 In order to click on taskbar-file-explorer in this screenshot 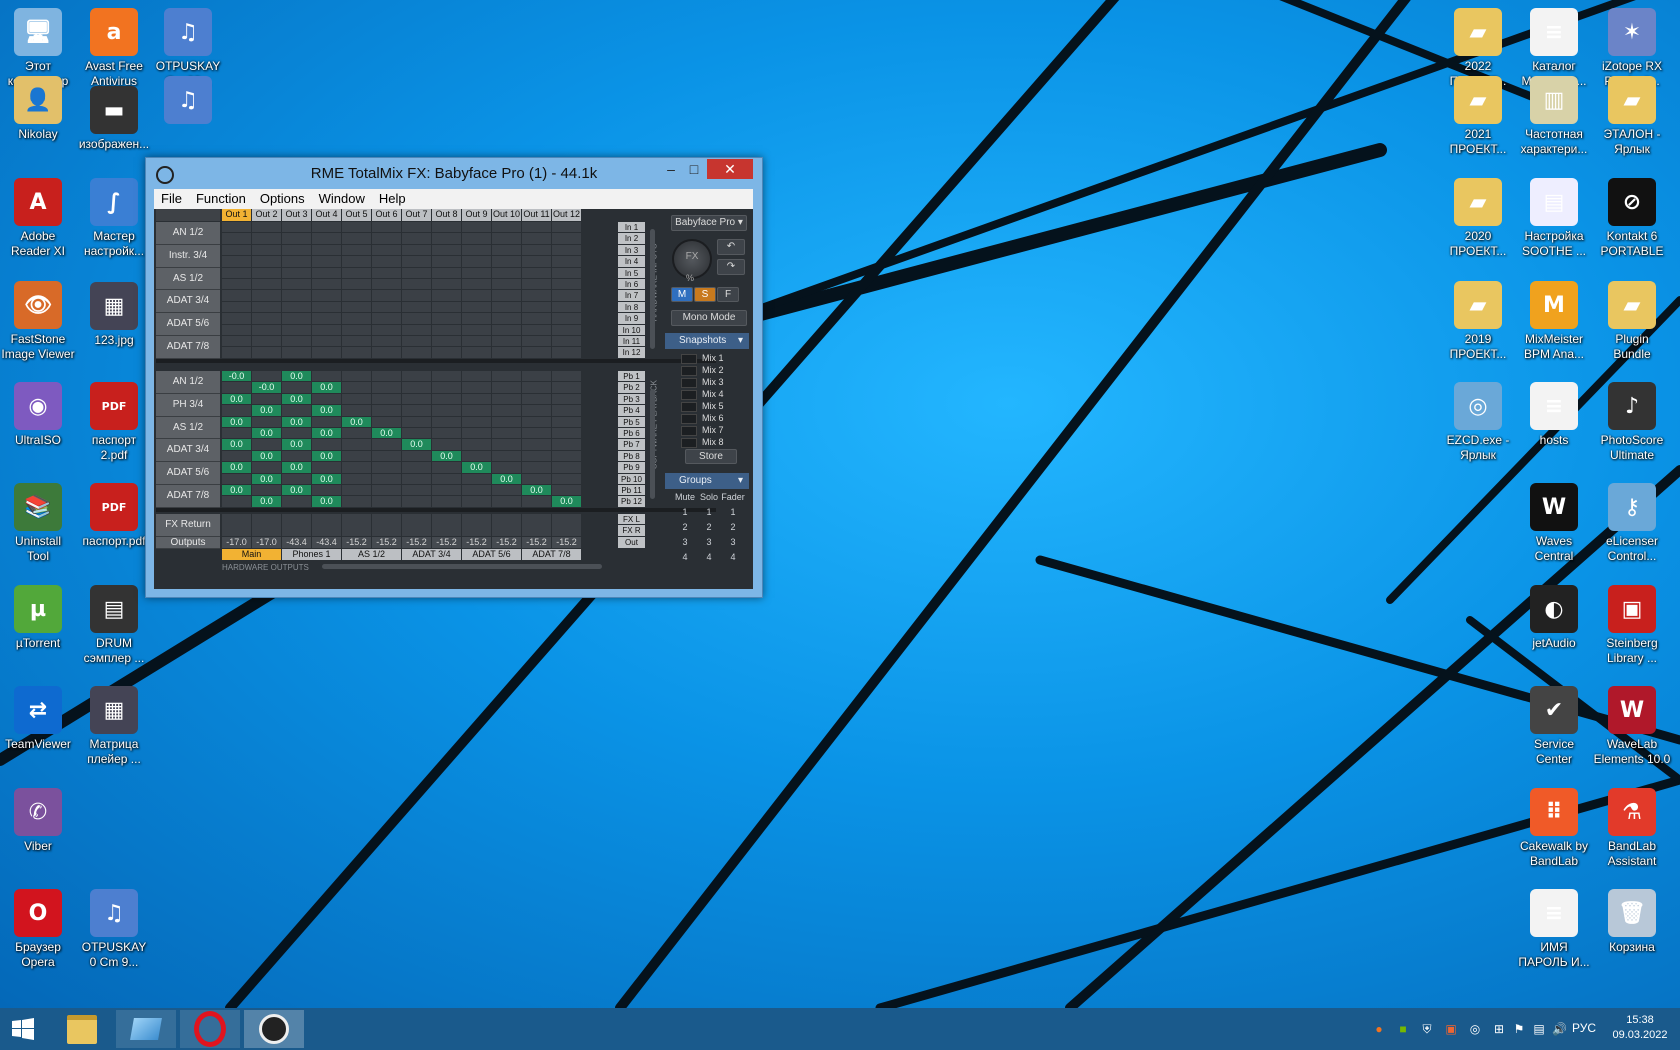, I will do `click(82, 1029)`.